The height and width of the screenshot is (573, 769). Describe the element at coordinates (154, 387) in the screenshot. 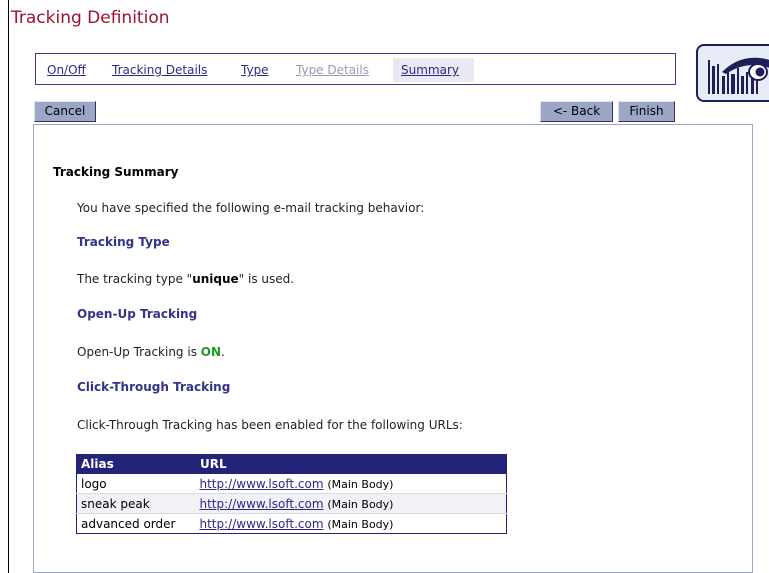

I see `click-through-tracking-heading: Click-Through Tracking` at that location.